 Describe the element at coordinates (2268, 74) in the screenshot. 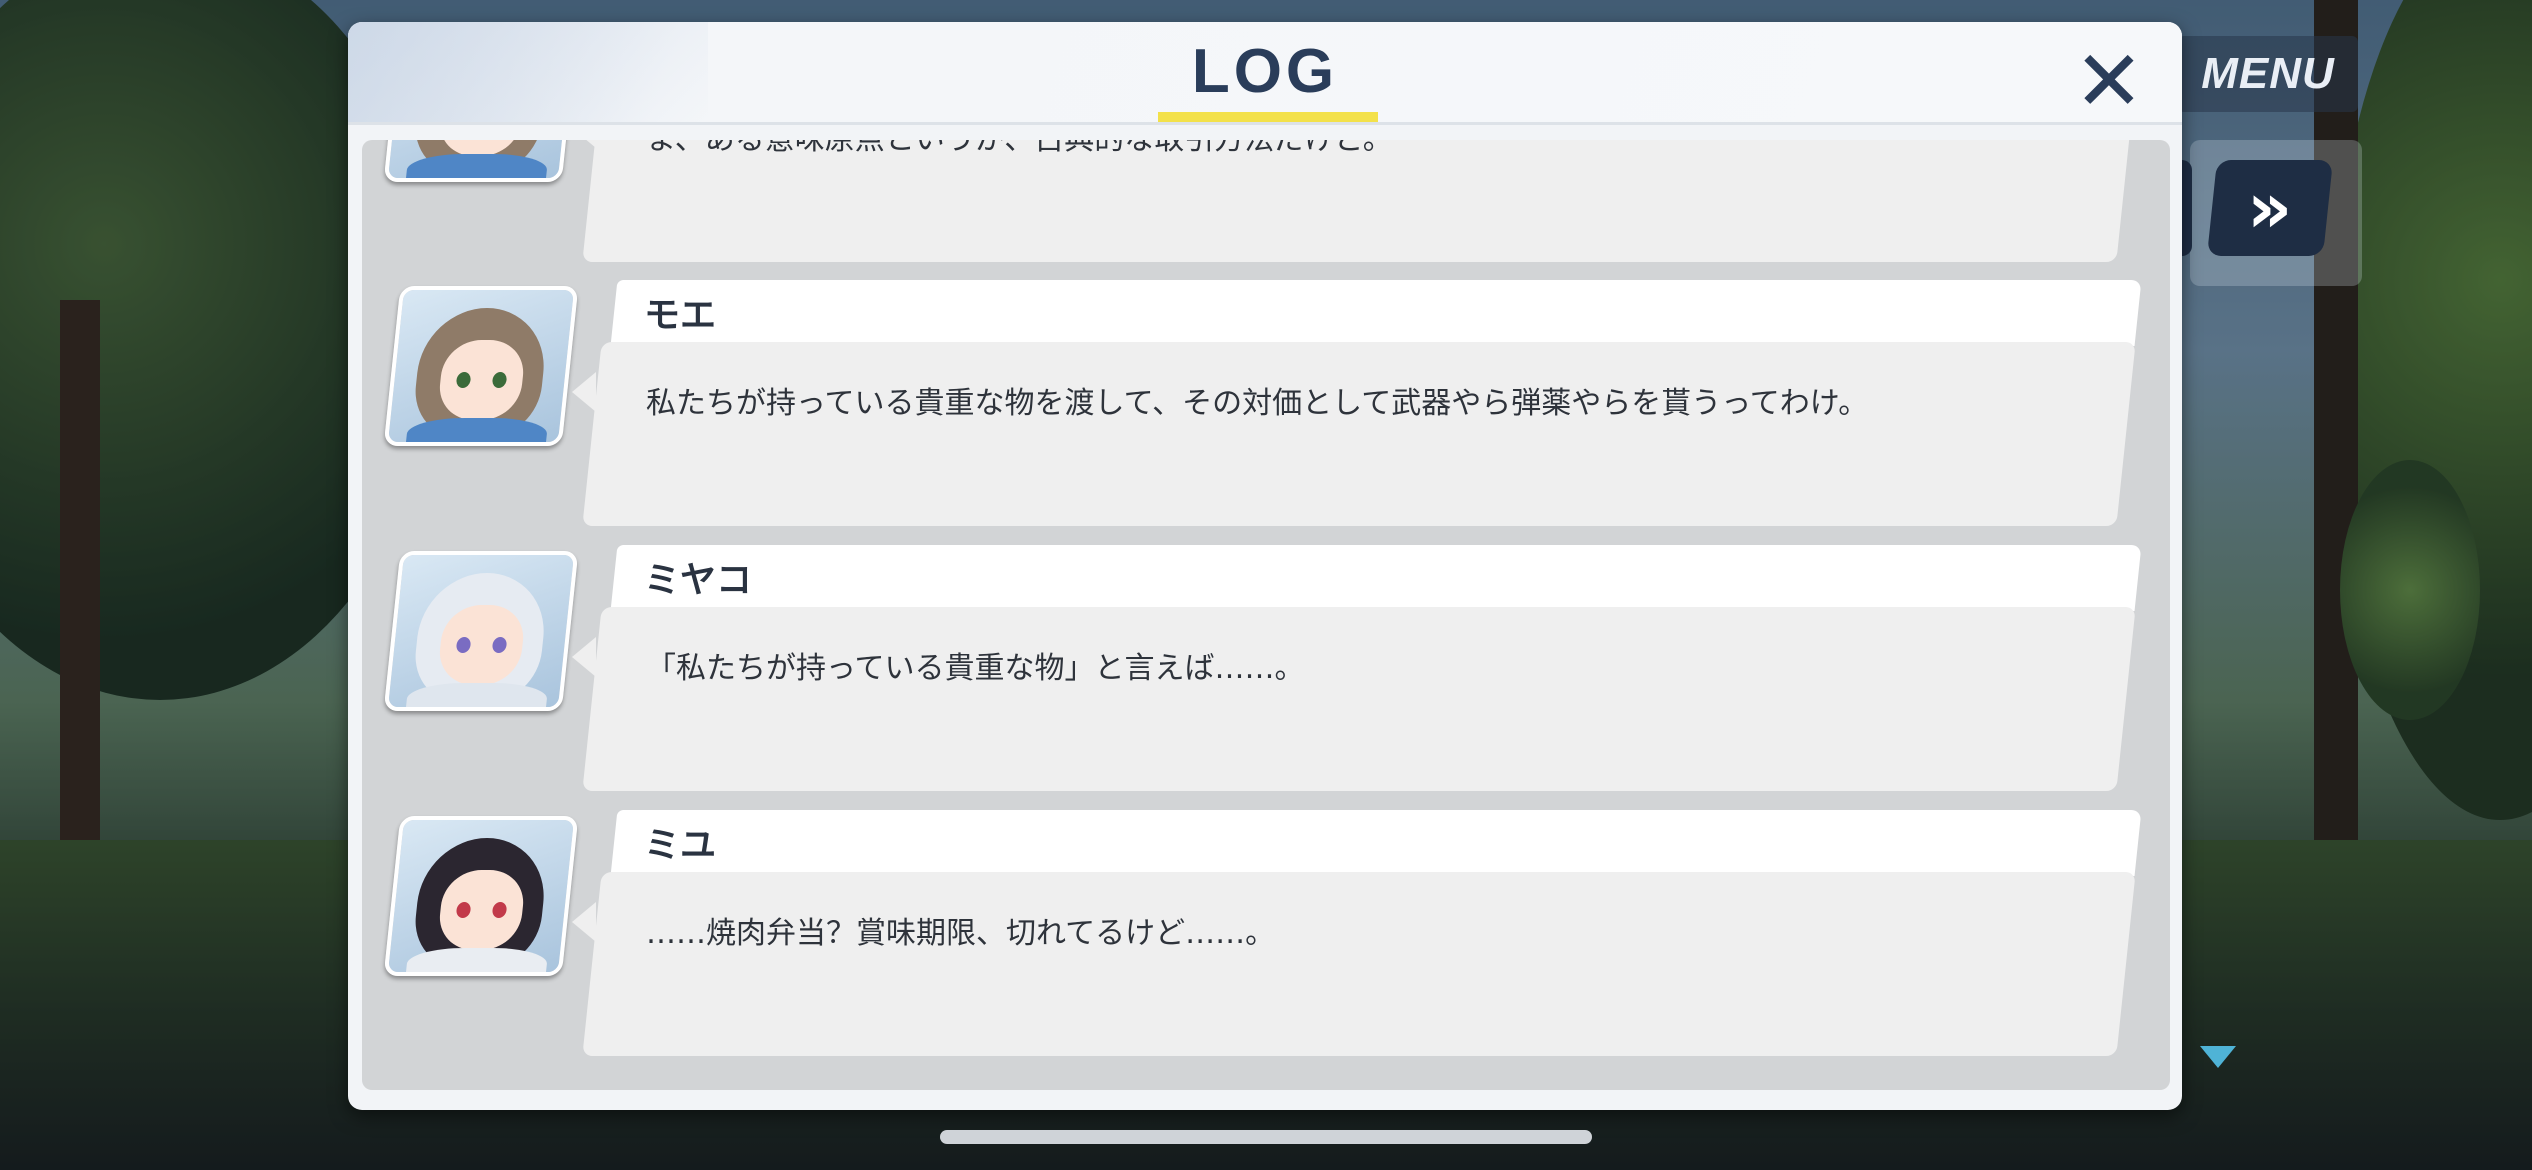

I see `menu-button: MENU` at that location.